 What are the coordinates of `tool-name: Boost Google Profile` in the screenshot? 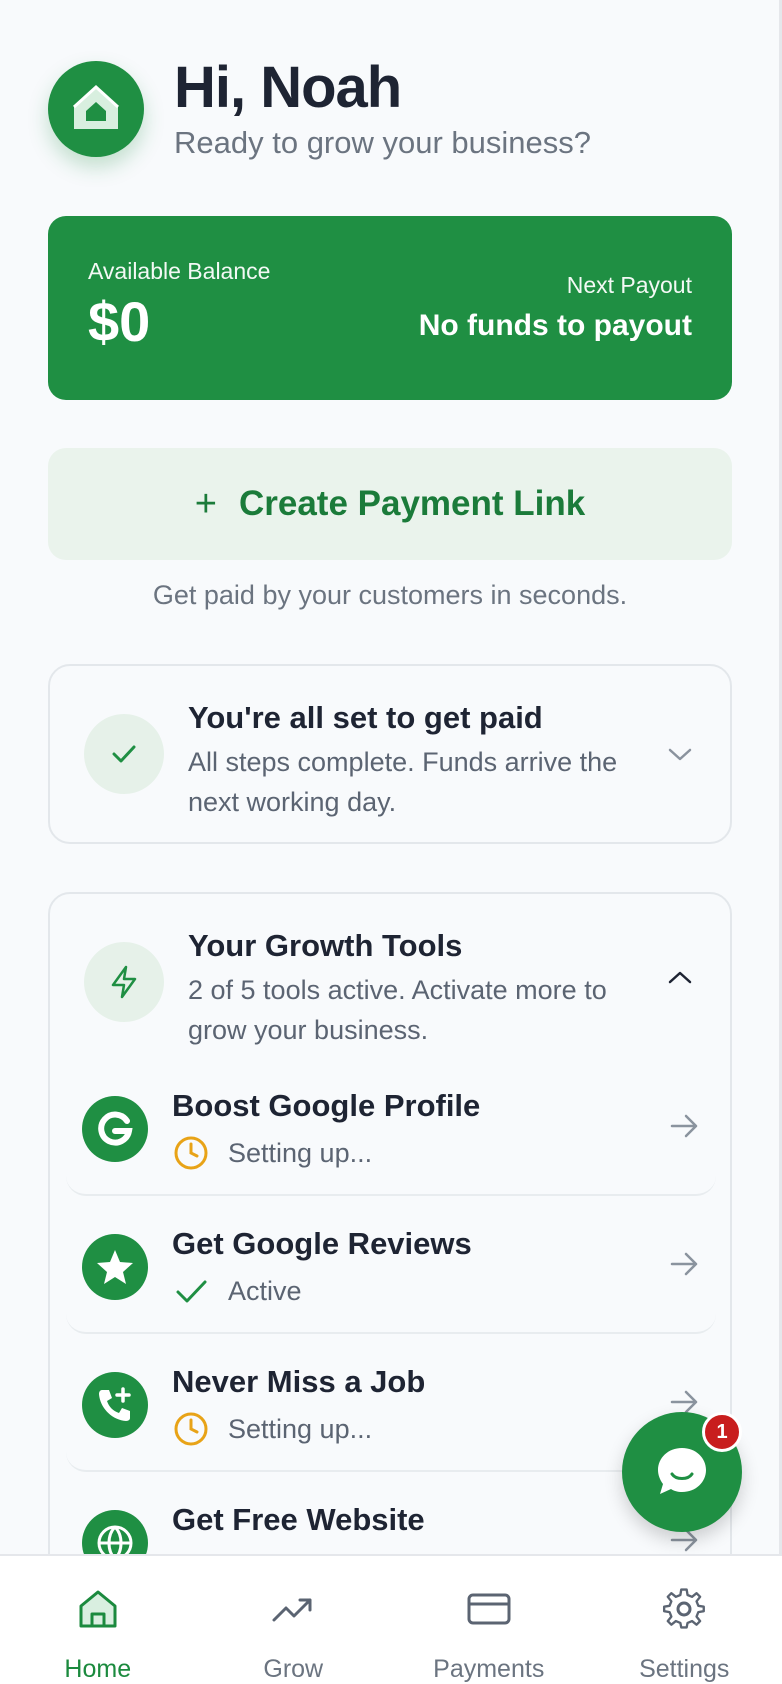 It's located at (326, 1105).